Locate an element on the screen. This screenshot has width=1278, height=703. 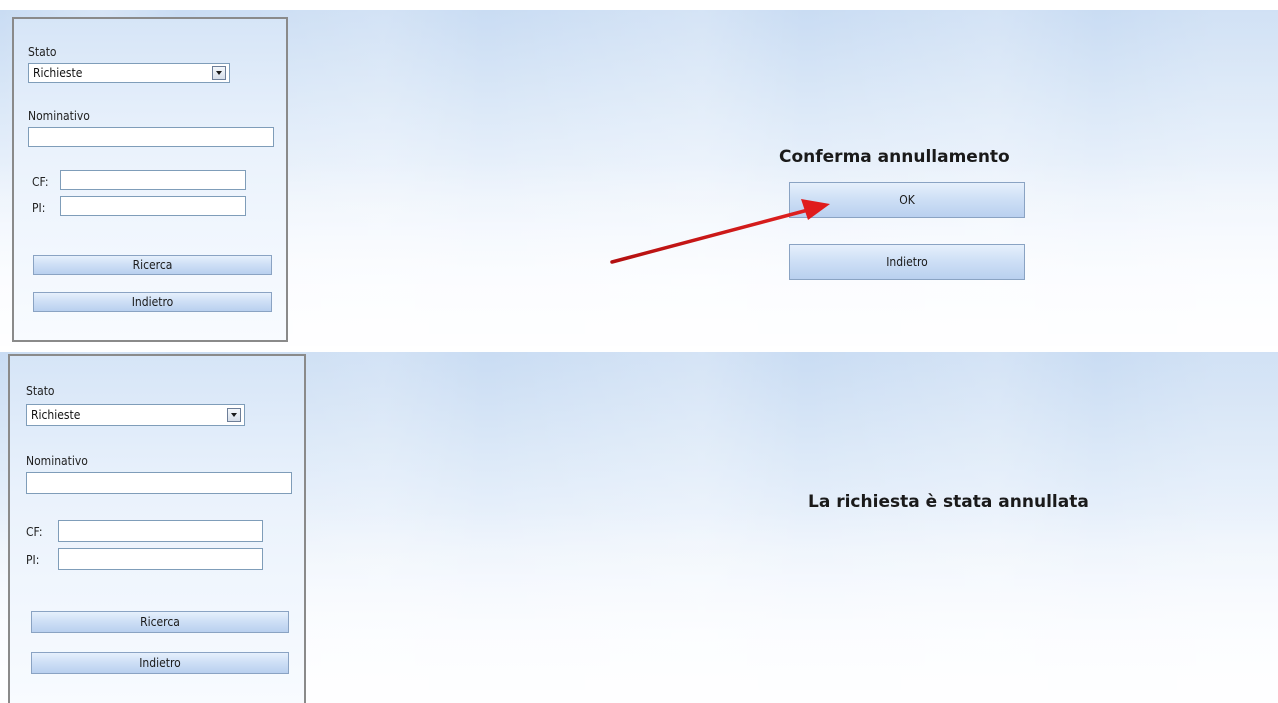
ok-button: OK is located at coordinates (907, 200).